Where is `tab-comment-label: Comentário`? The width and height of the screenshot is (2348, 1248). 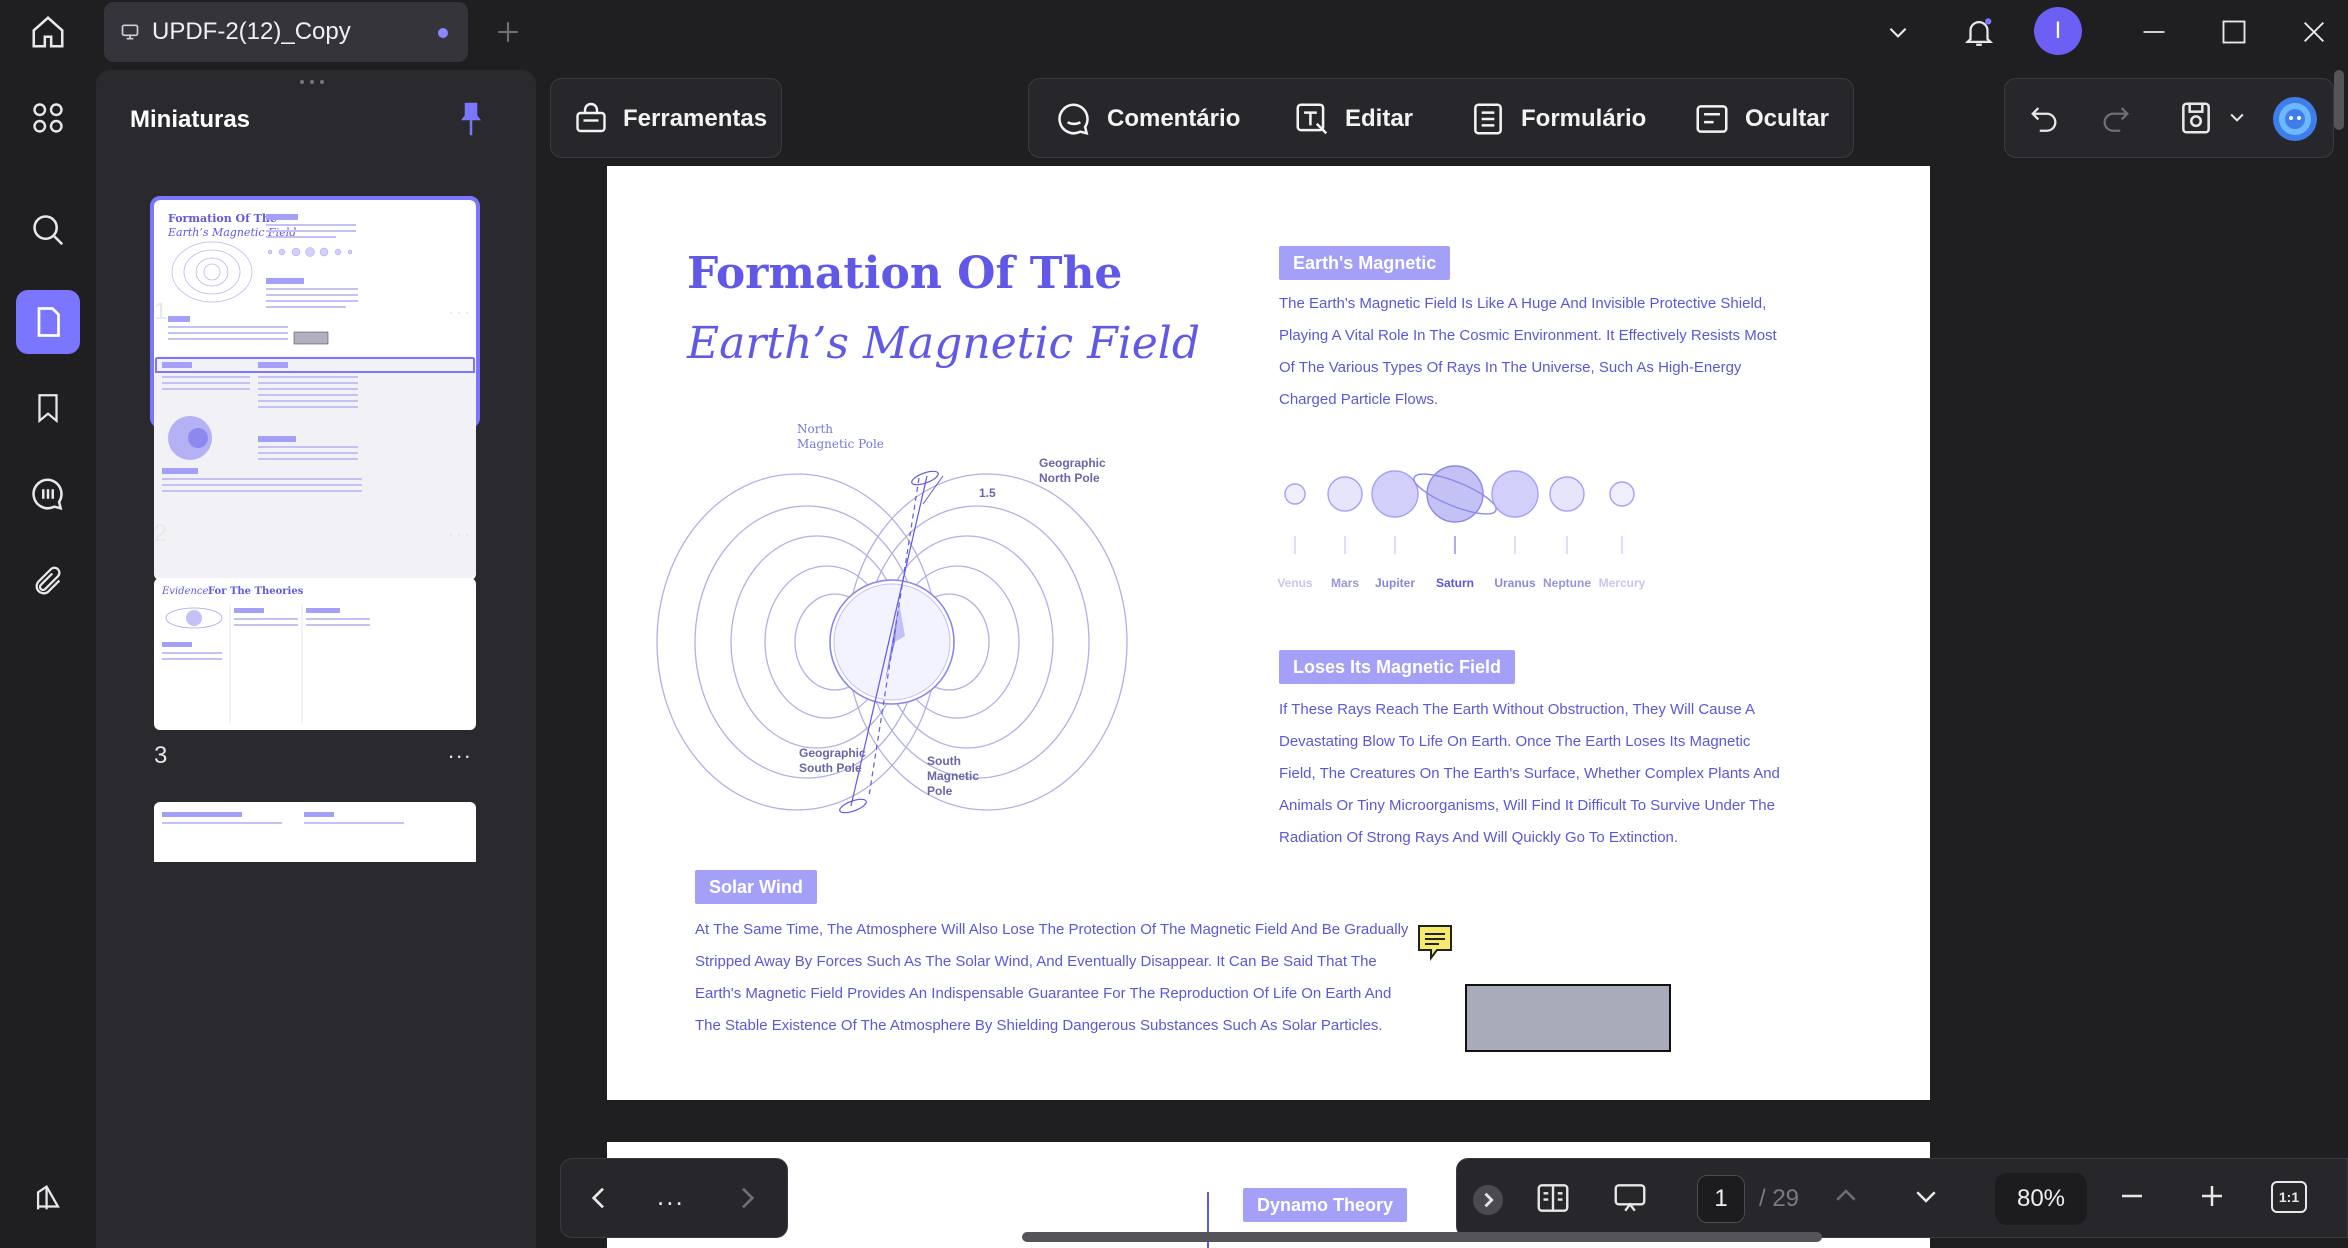
tab-comment-label: Comentário is located at coordinates (1174, 118).